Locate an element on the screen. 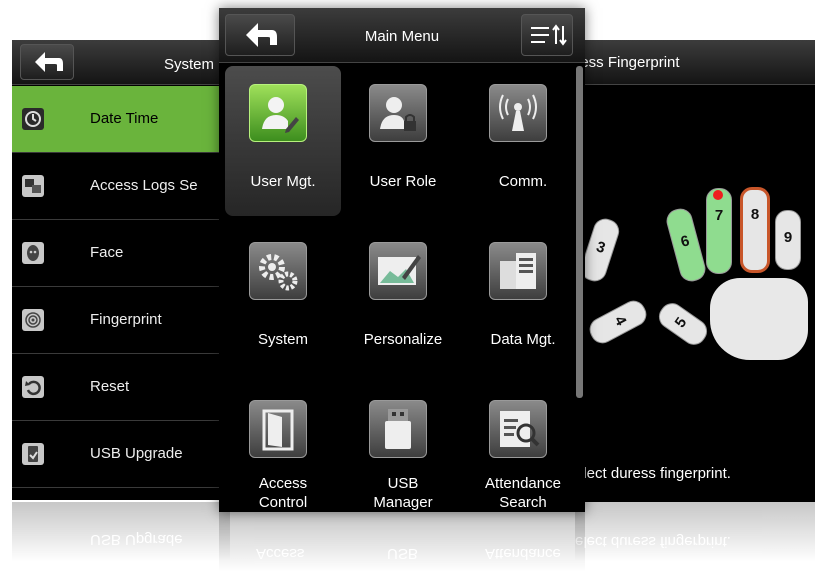 The width and height of the screenshot is (816, 583). menu-system: System is located at coordinates (283, 299).